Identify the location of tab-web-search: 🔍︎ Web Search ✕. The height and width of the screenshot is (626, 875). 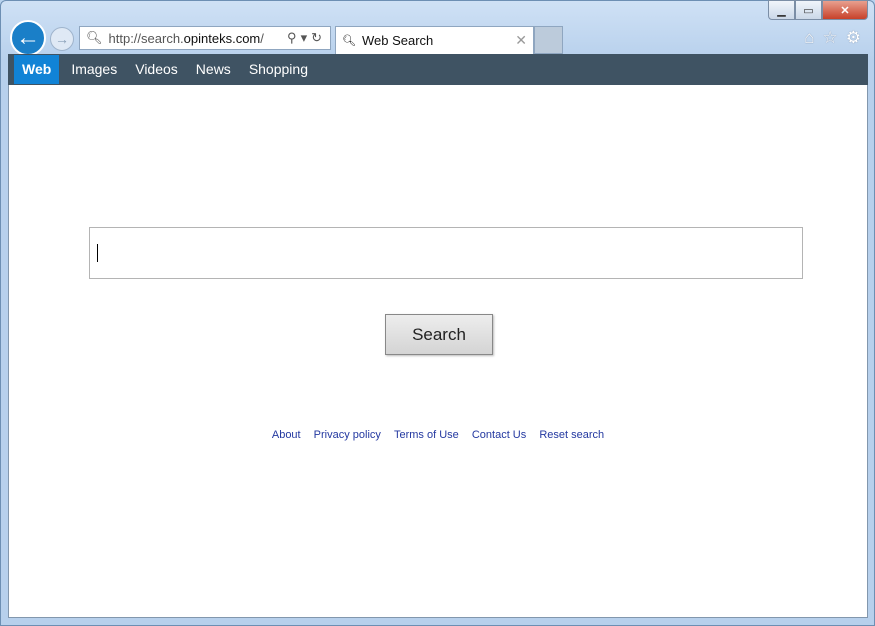
(434, 40).